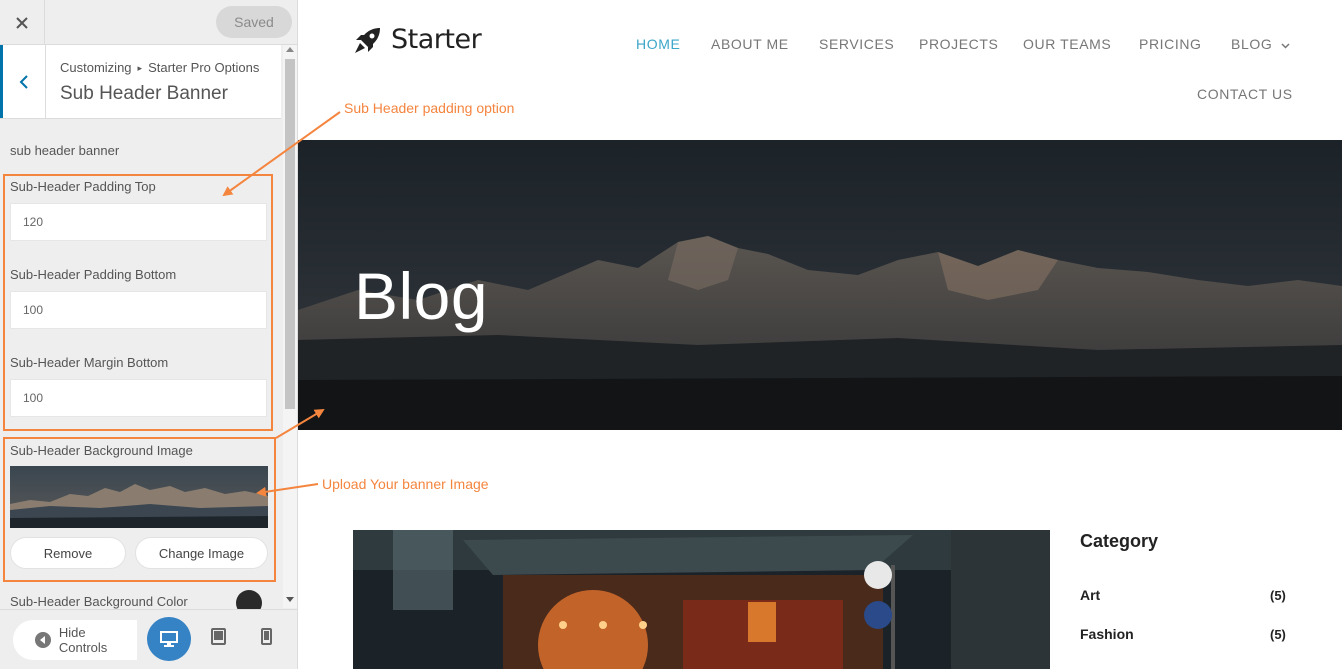 The height and width of the screenshot is (669, 1342). What do you see at coordinates (139, 497) in the screenshot?
I see `bg-image-thumbnail` at bounding box center [139, 497].